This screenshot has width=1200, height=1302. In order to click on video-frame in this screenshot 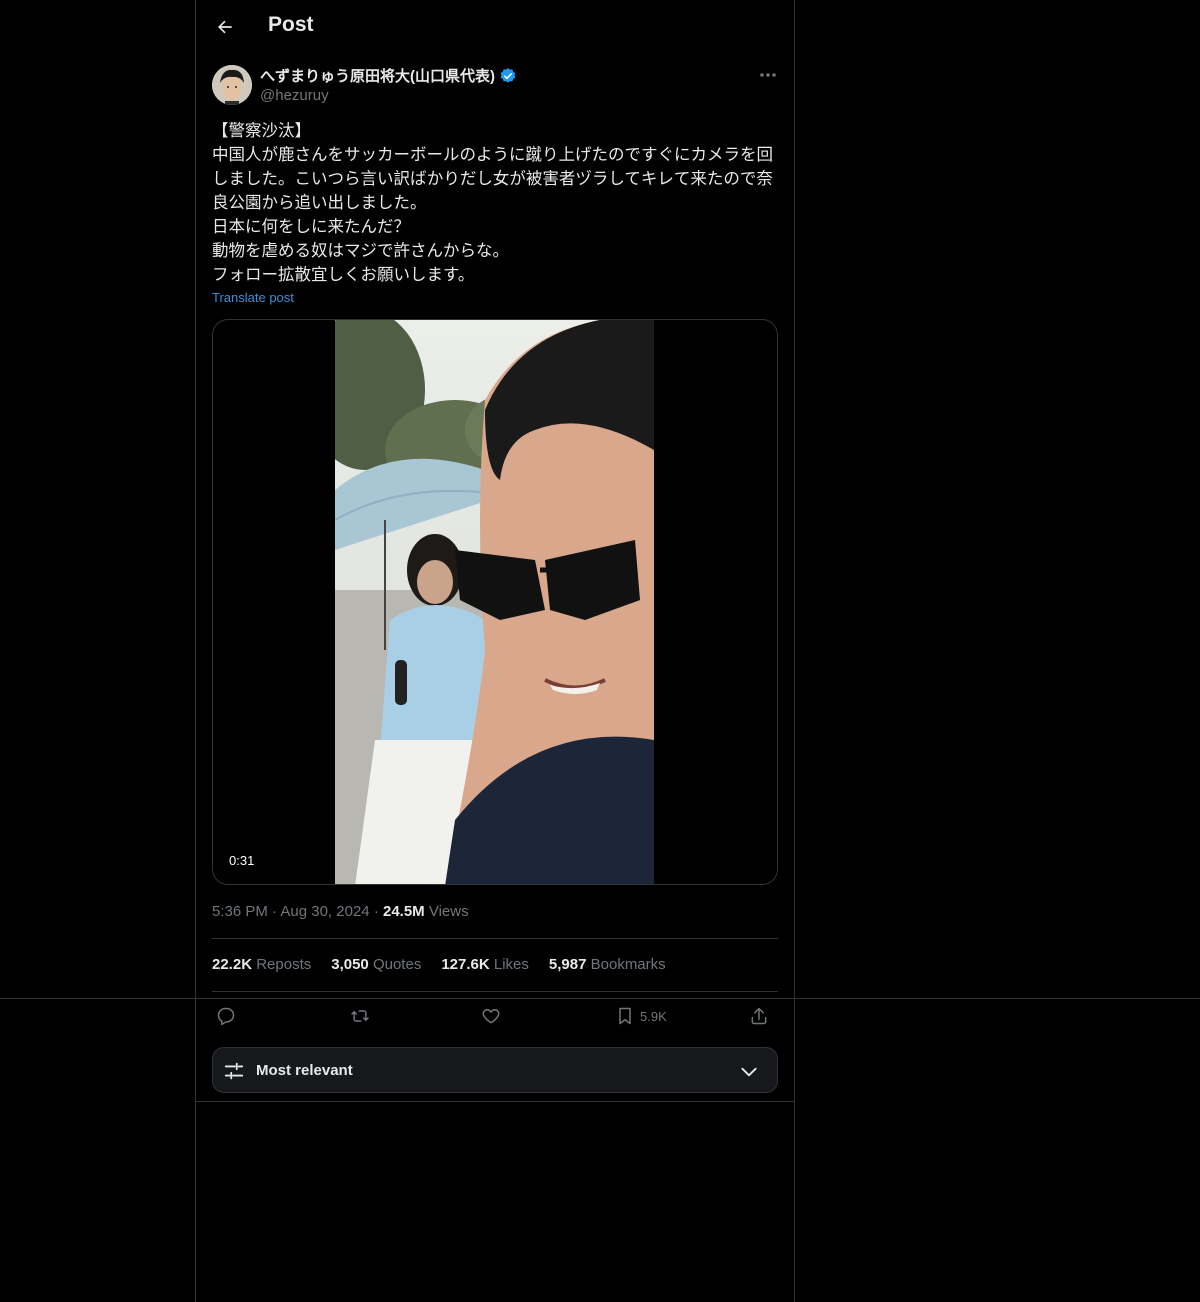, I will do `click(494, 602)`.